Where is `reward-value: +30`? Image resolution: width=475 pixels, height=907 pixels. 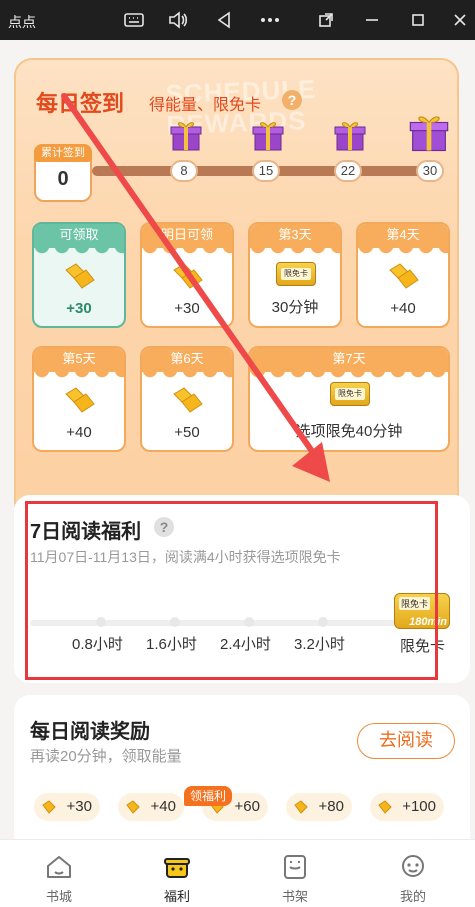 reward-value: +30 is located at coordinates (79, 806).